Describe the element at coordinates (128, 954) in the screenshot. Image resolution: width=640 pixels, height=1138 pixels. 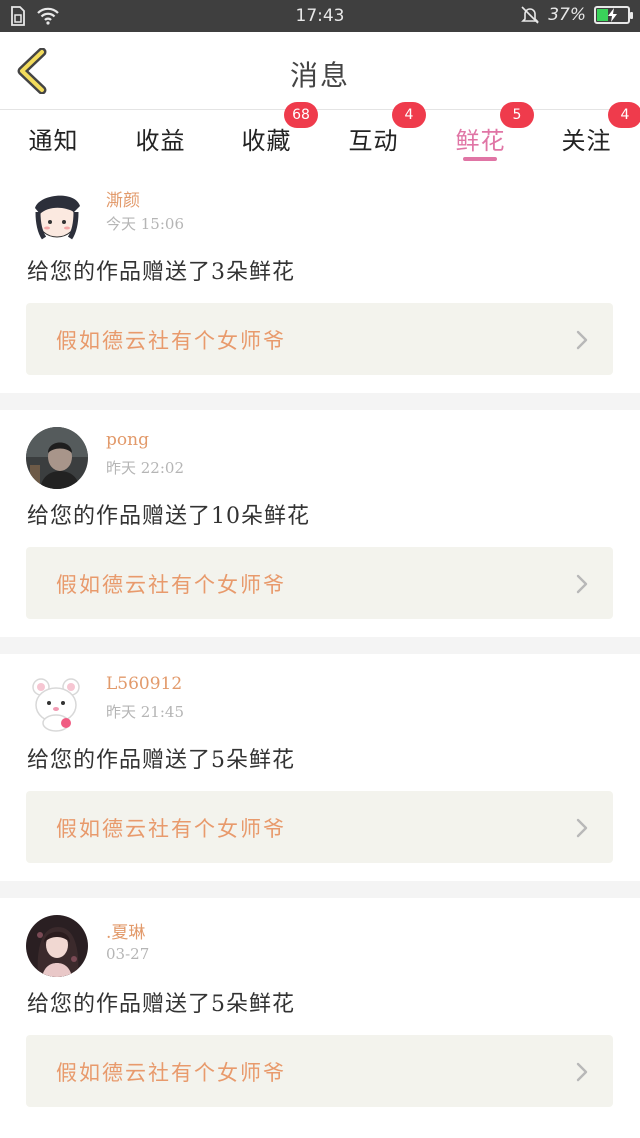
I see `timestamp: 03-27` at that location.